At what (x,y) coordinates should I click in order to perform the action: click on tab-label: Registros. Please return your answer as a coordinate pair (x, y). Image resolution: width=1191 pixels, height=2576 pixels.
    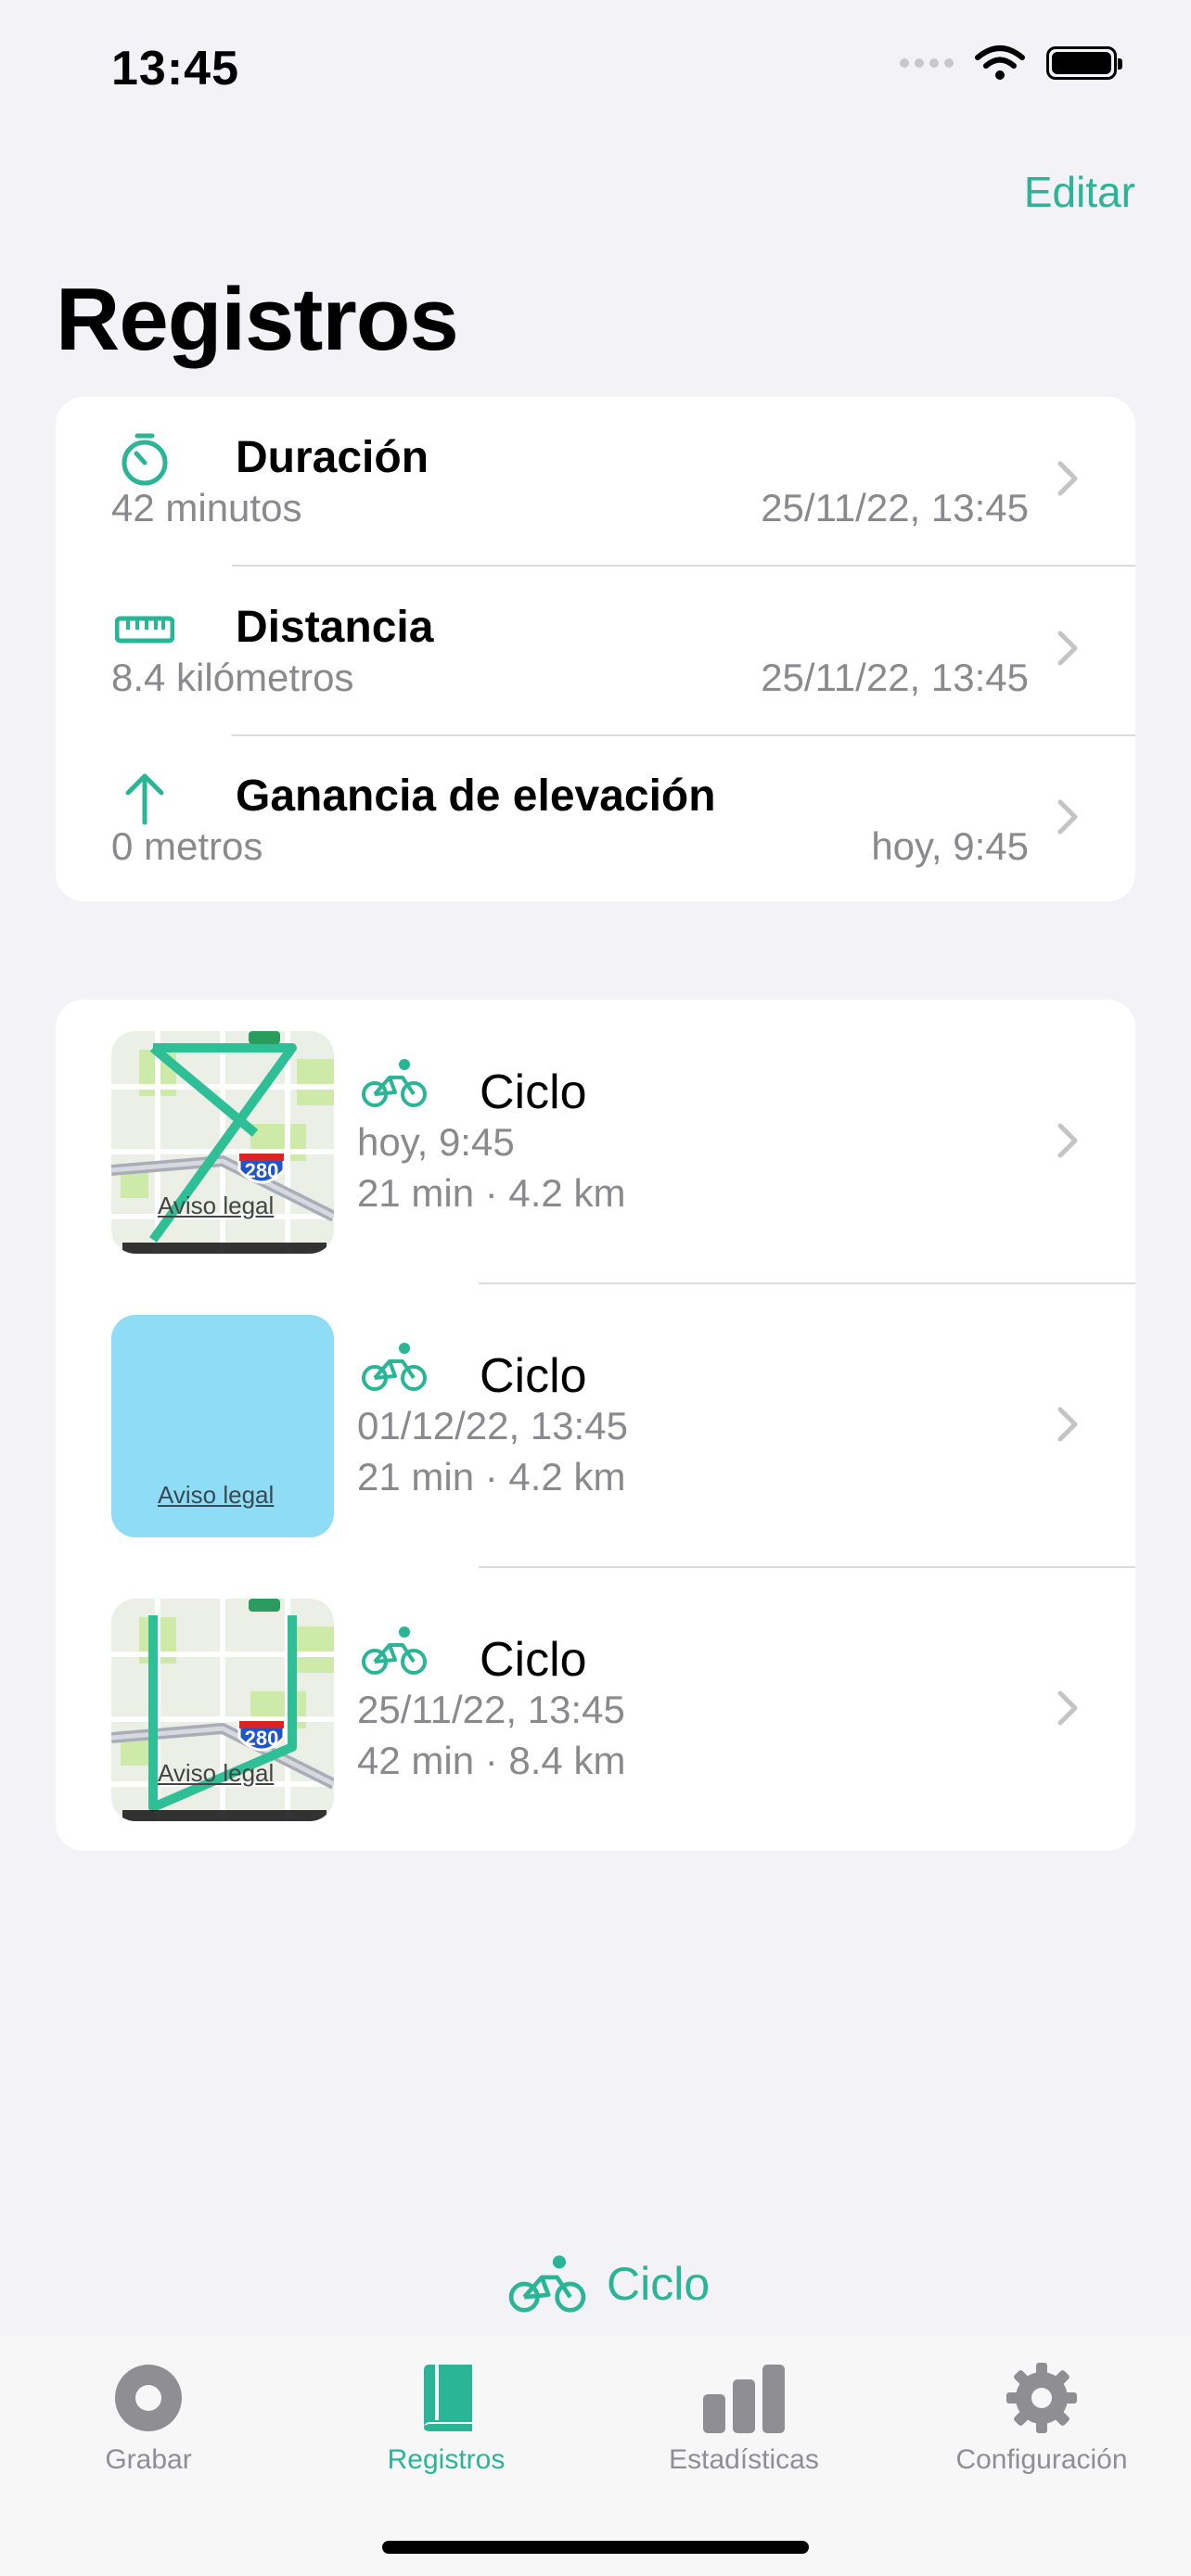
    Looking at the image, I should click on (446, 2460).